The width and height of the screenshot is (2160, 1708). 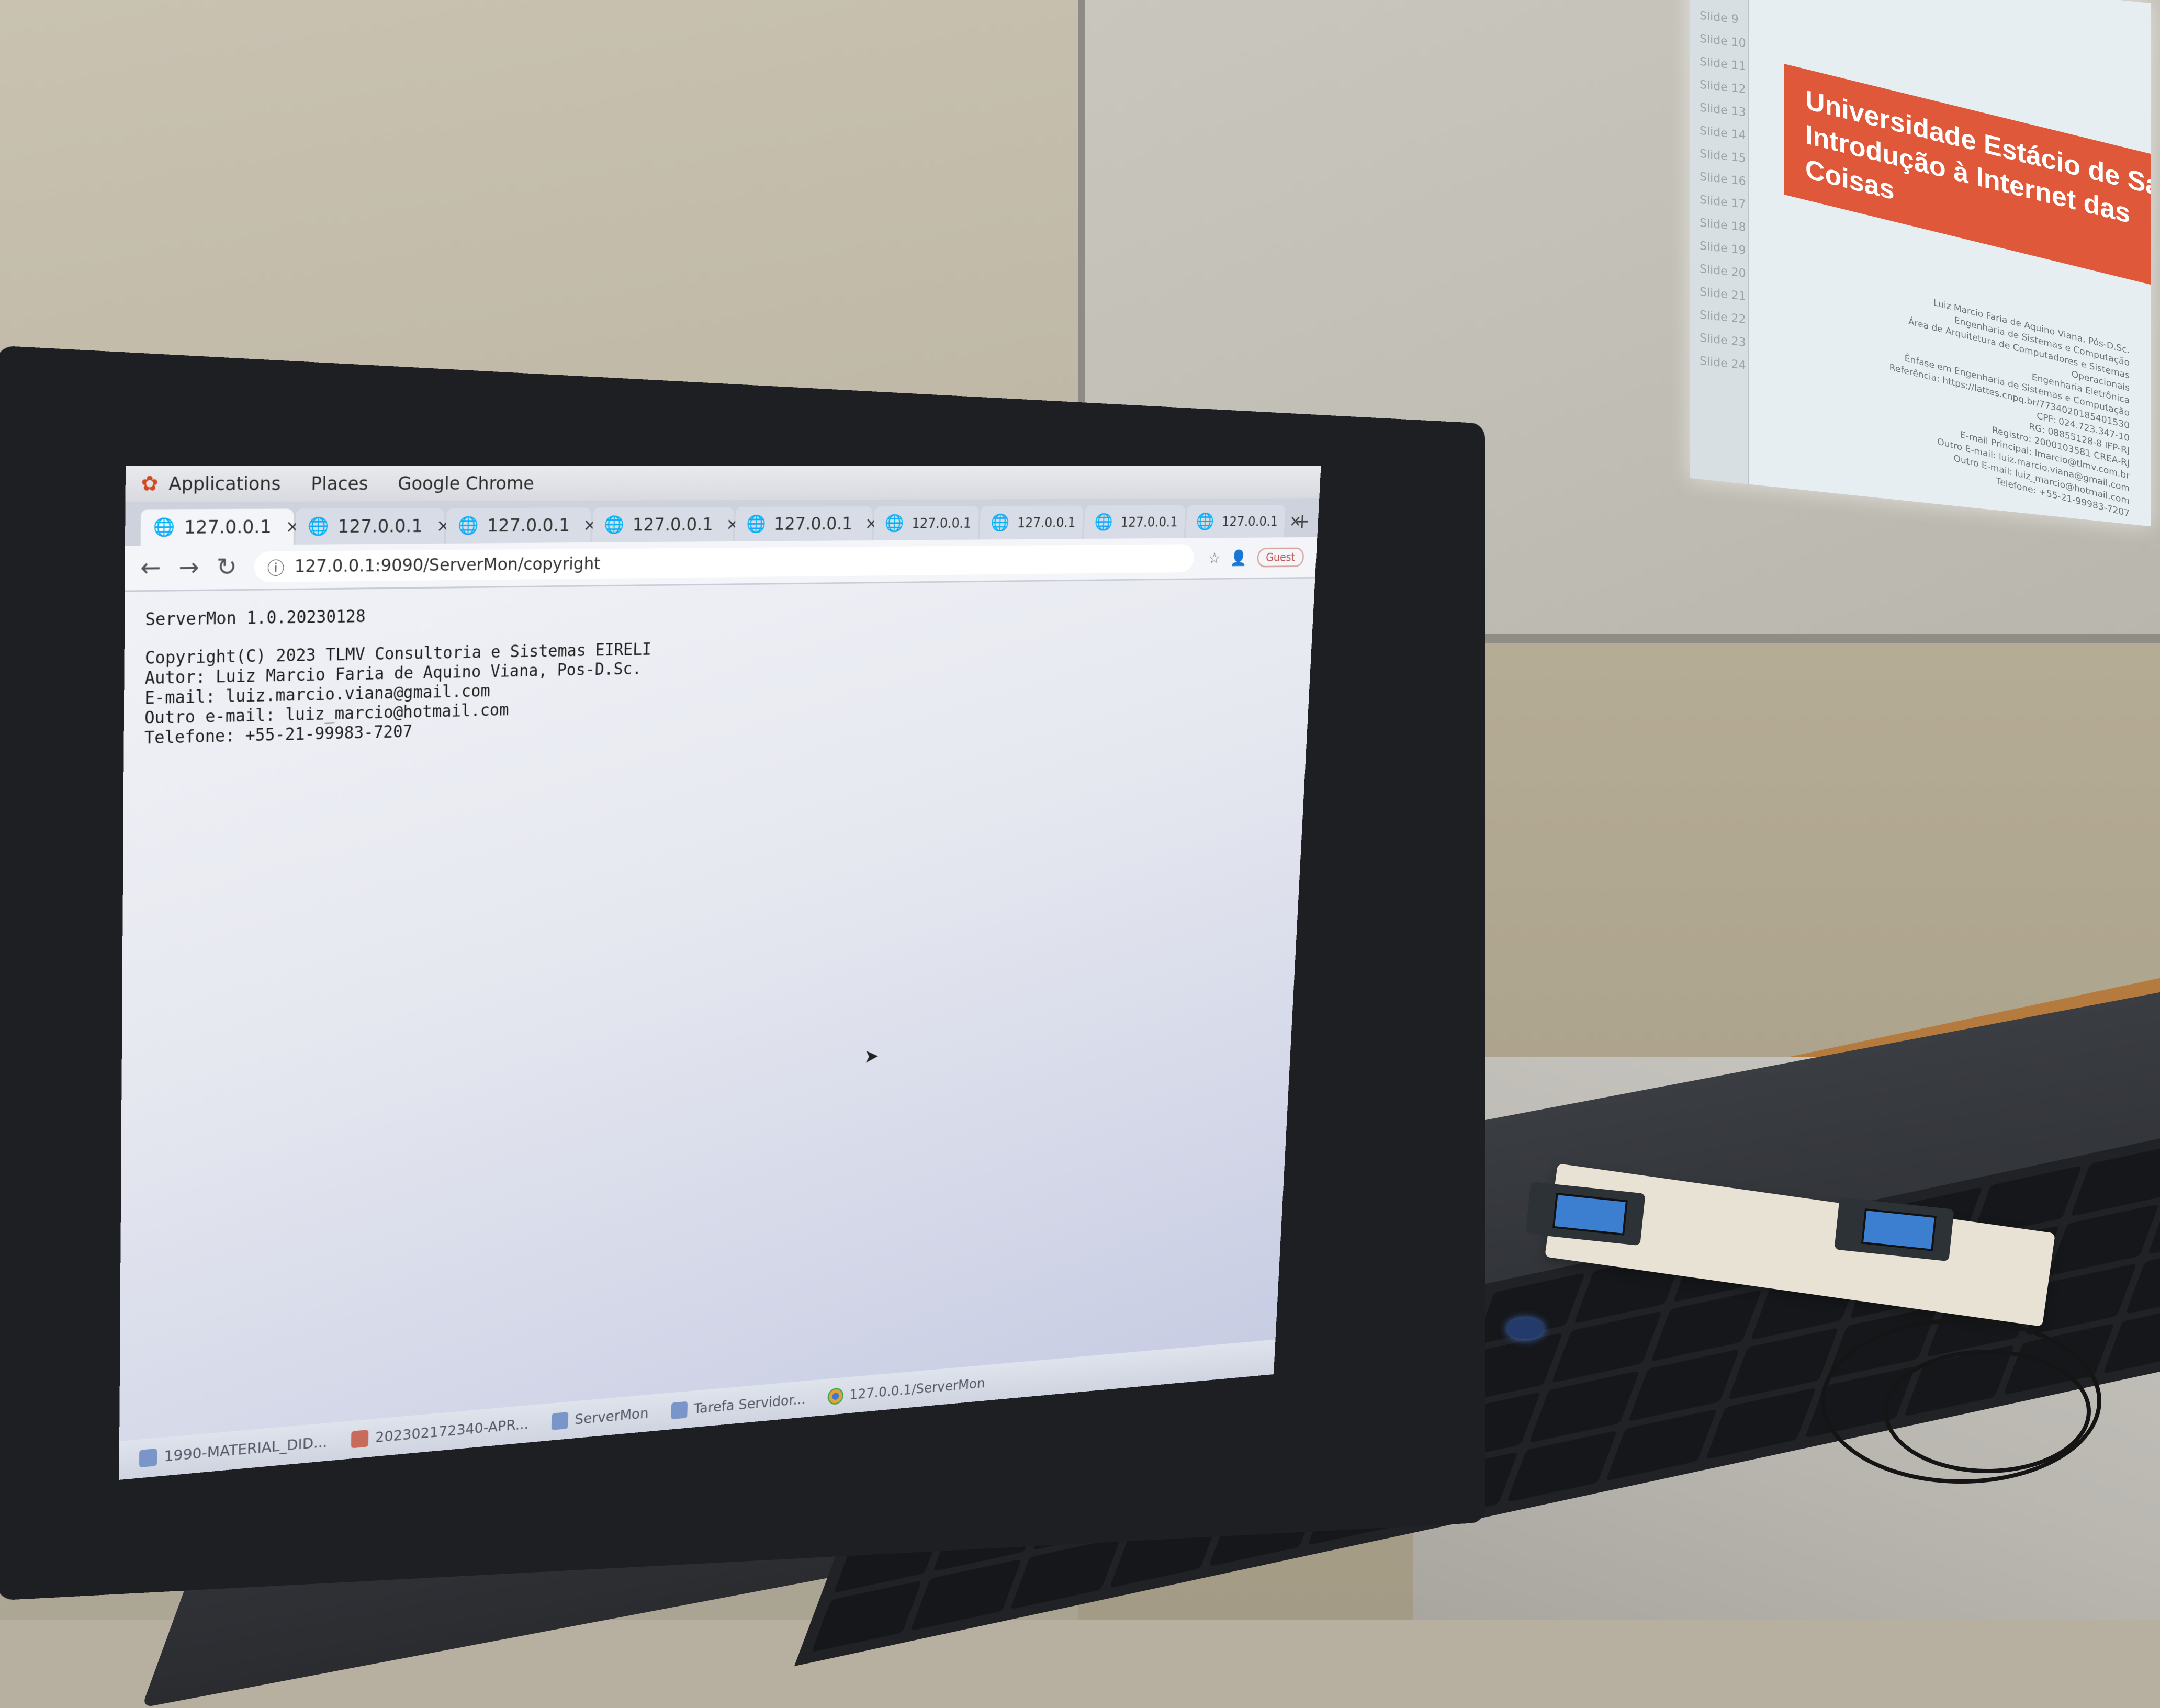 What do you see at coordinates (1723, 202) in the screenshot?
I see `slide-thumbnail-label: Slide 17` at bounding box center [1723, 202].